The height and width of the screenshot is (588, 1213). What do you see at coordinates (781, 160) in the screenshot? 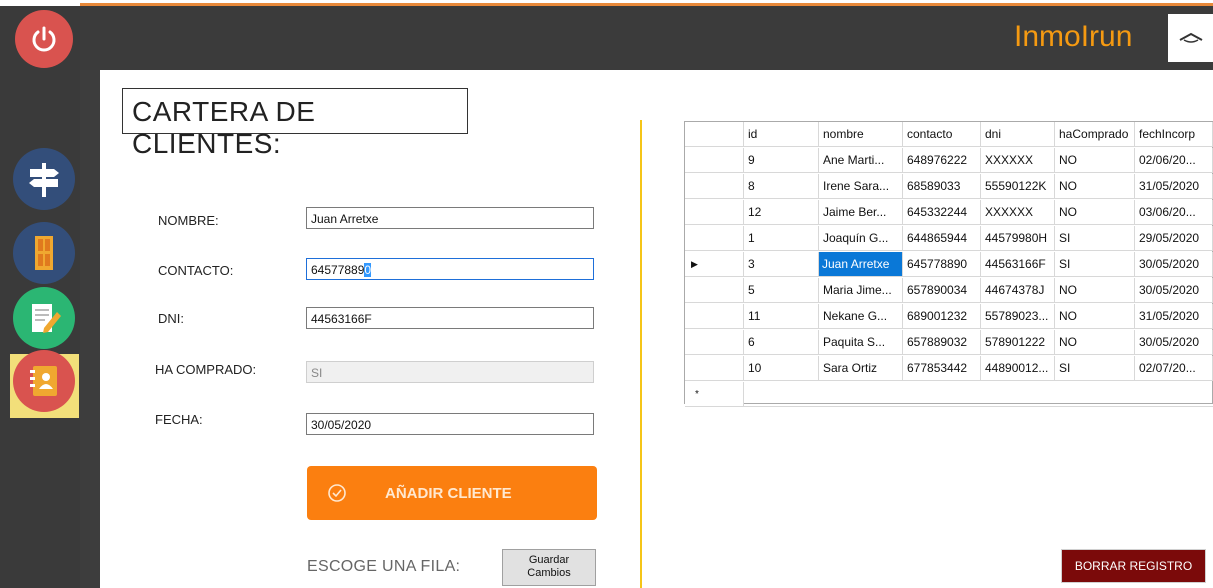
I see `table-cell-id: 9` at bounding box center [781, 160].